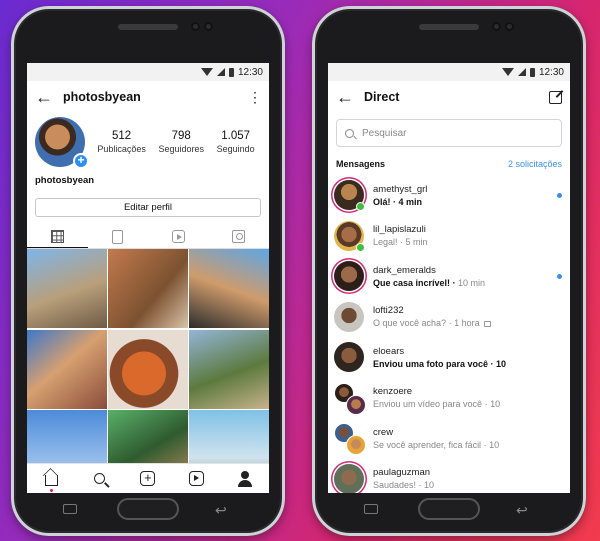  Describe the element at coordinates (555, 97) in the screenshot. I see `compose-icon` at that location.